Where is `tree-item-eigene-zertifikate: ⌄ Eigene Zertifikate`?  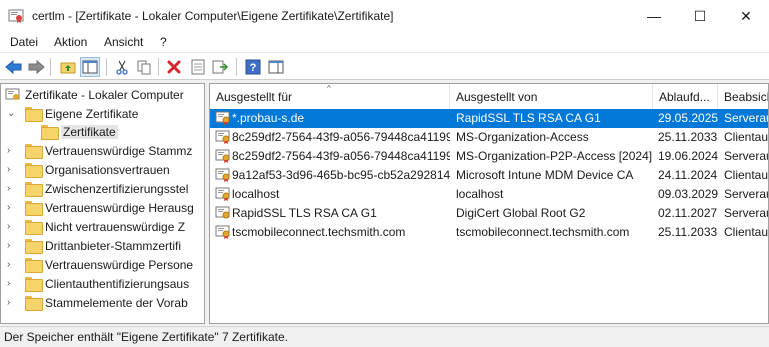 tree-item-eigene-zertifikate: ⌄ Eigene Zertifikate is located at coordinates (72, 113).